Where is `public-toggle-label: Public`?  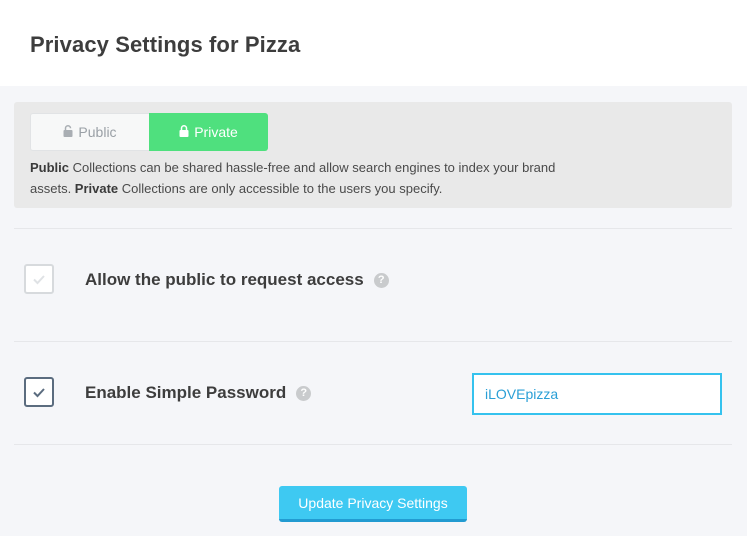
public-toggle-label: Public is located at coordinates (97, 132).